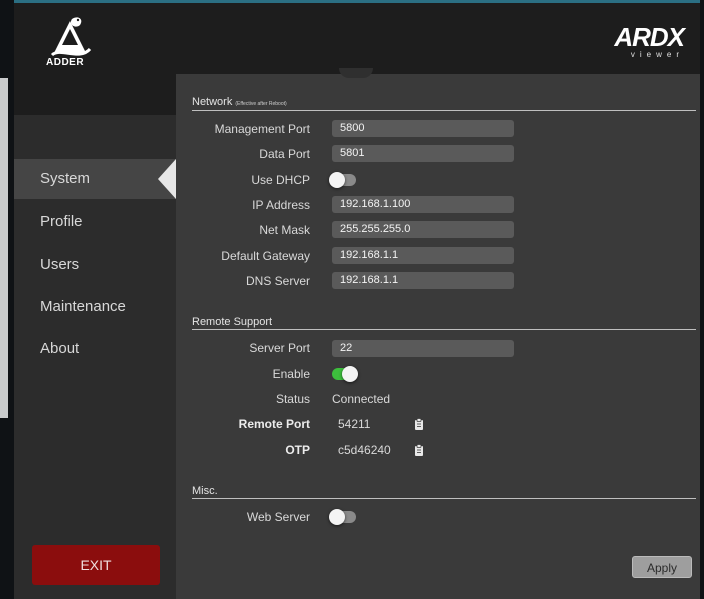 This screenshot has width=704, height=599. What do you see at coordinates (212, 102) in the screenshot?
I see `network-title: Network` at bounding box center [212, 102].